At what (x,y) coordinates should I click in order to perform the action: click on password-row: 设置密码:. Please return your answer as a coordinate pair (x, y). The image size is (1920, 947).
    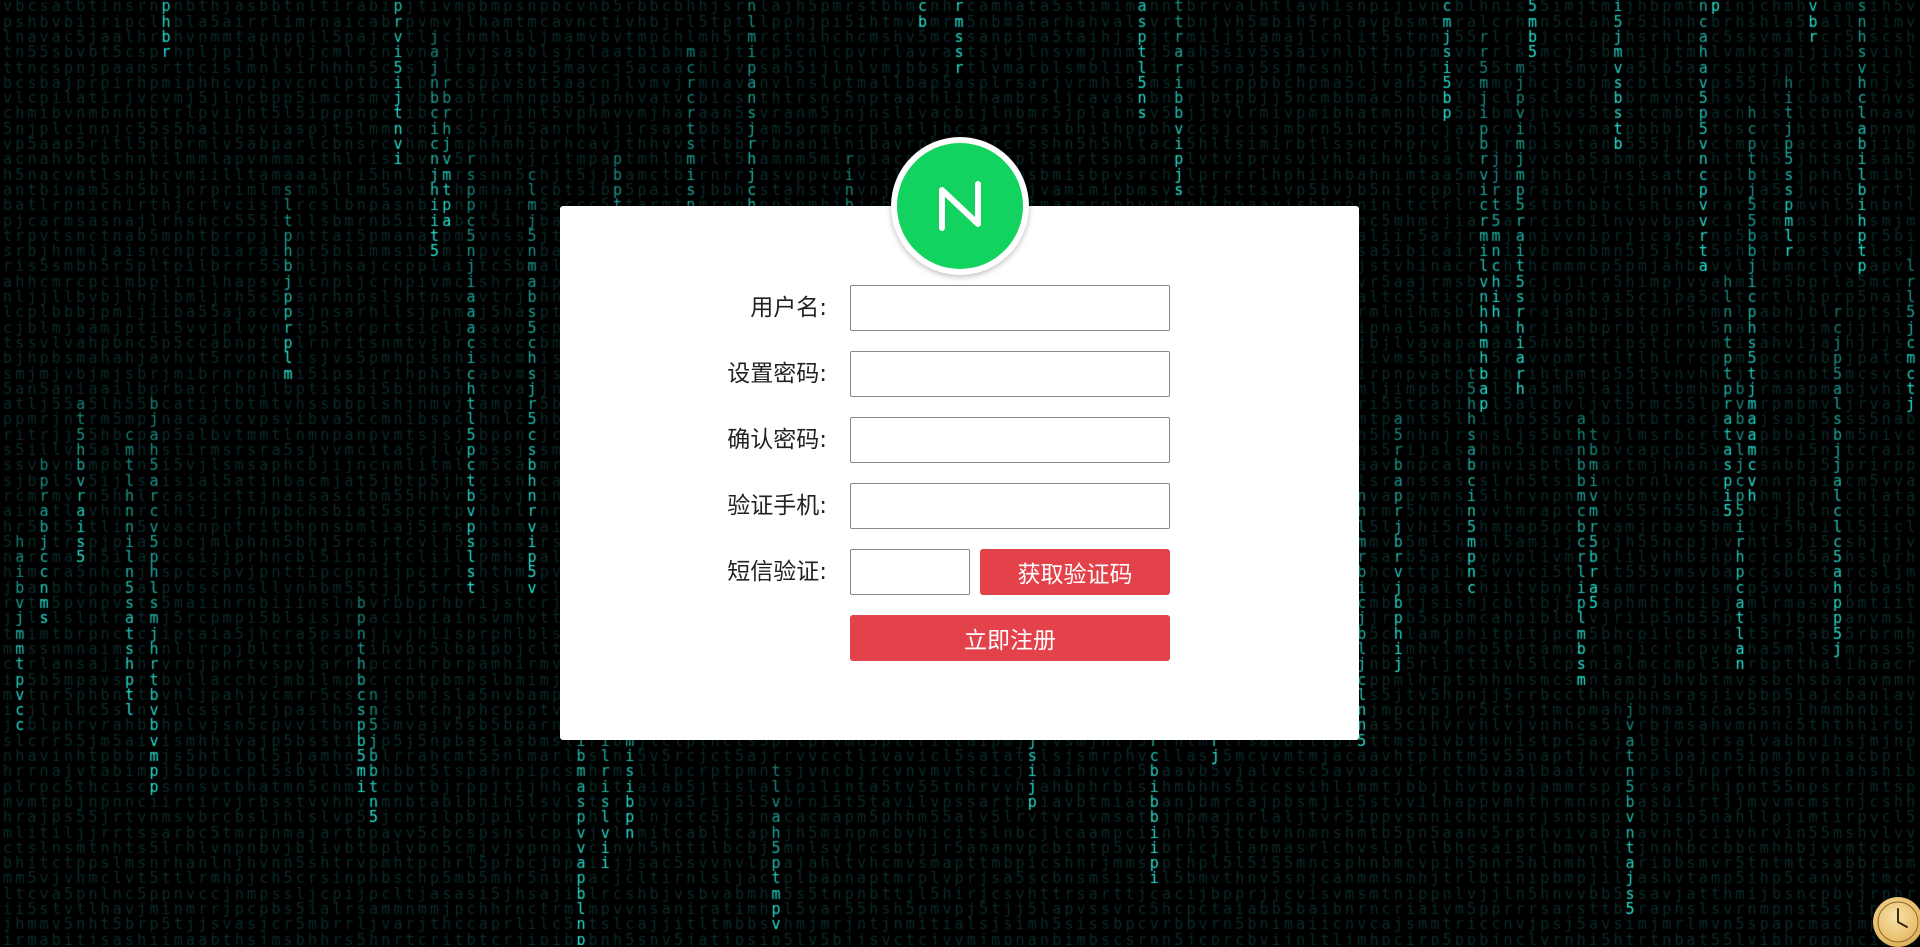
    Looking at the image, I should click on (959, 374).